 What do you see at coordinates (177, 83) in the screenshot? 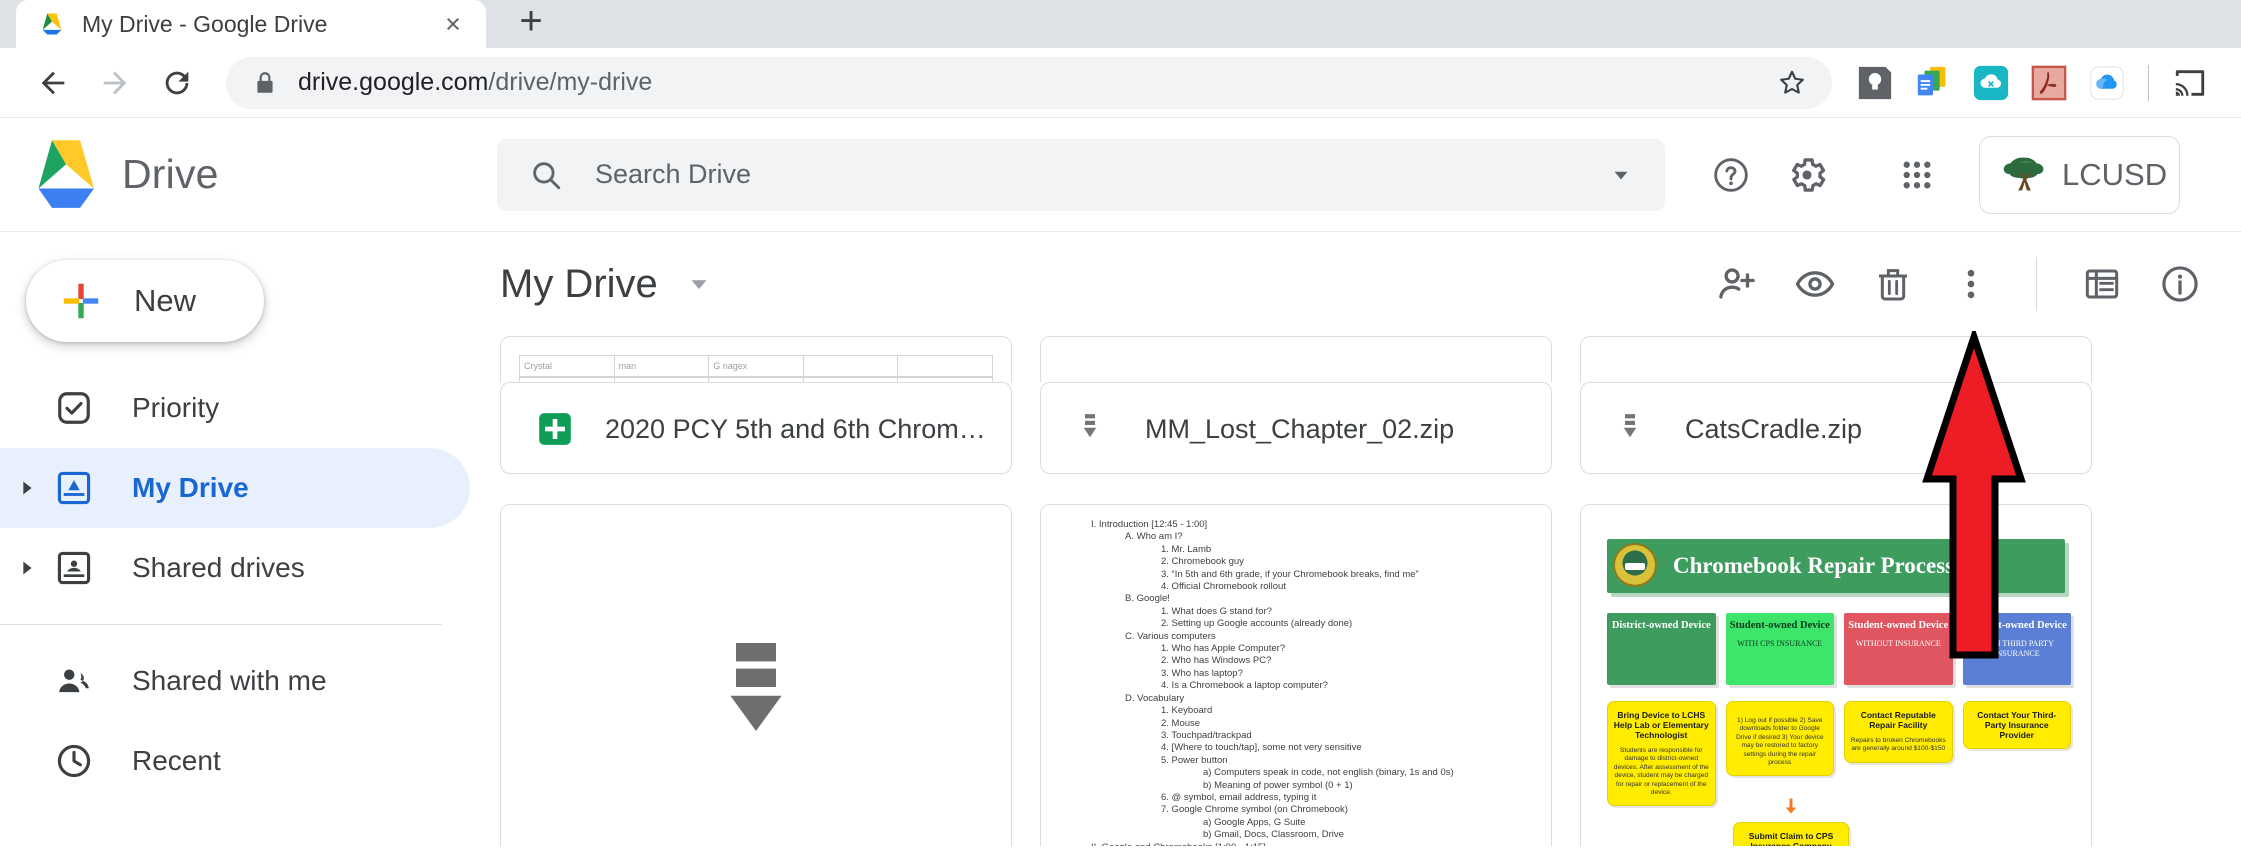
I see `reload-icon` at bounding box center [177, 83].